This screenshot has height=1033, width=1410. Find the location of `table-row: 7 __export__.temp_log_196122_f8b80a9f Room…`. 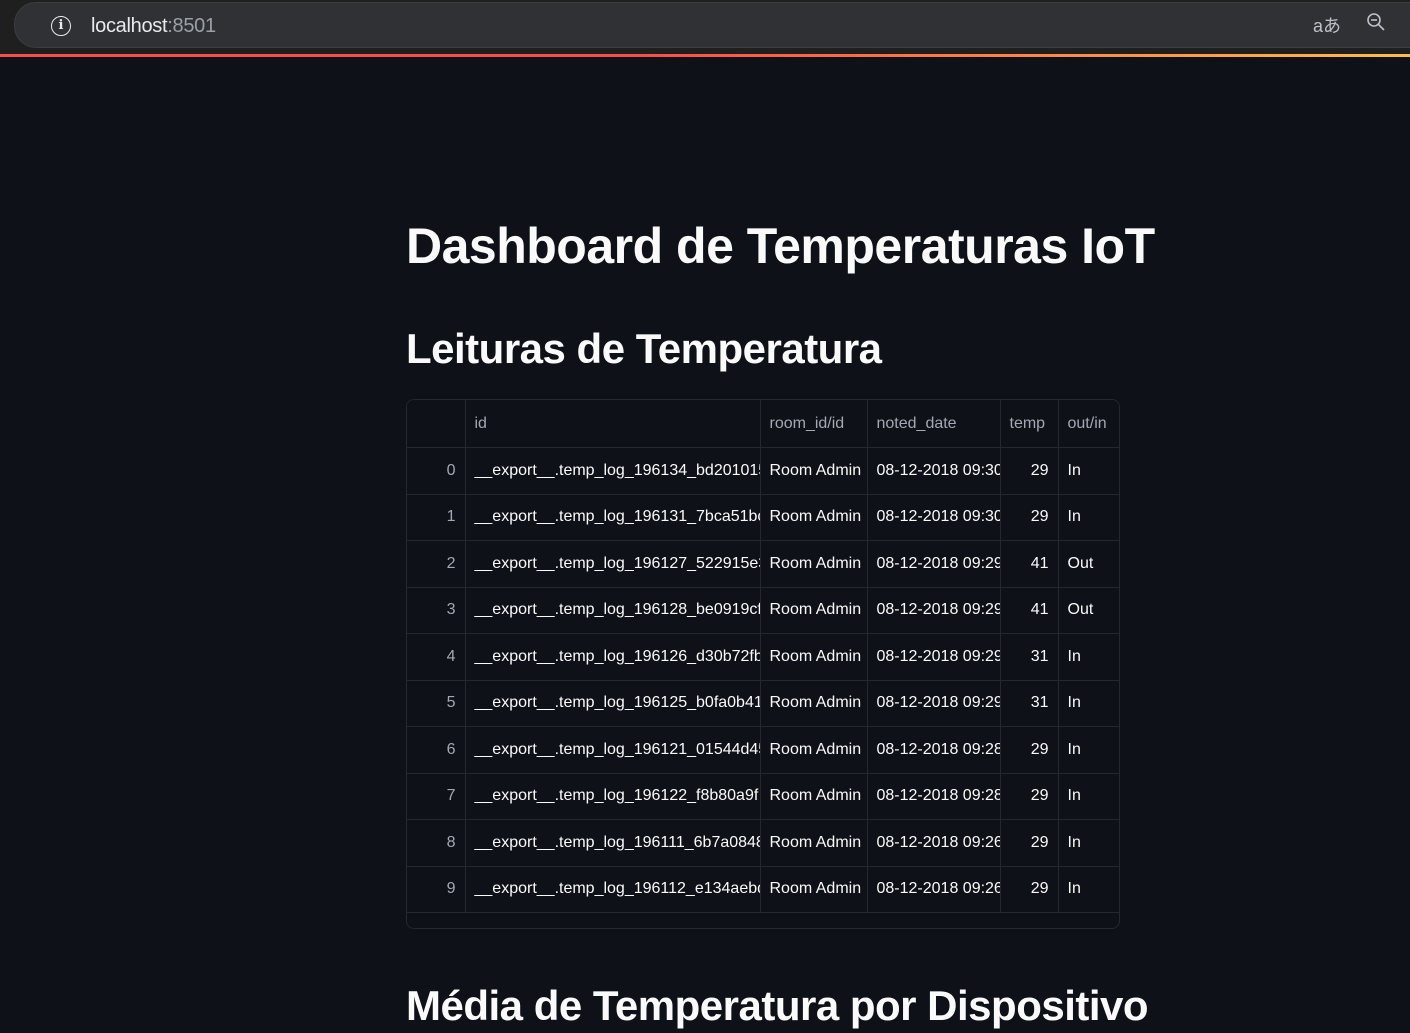

table-row: 7 __export__.temp_log_196122_f8b80a9f Room… is located at coordinates (763, 796).